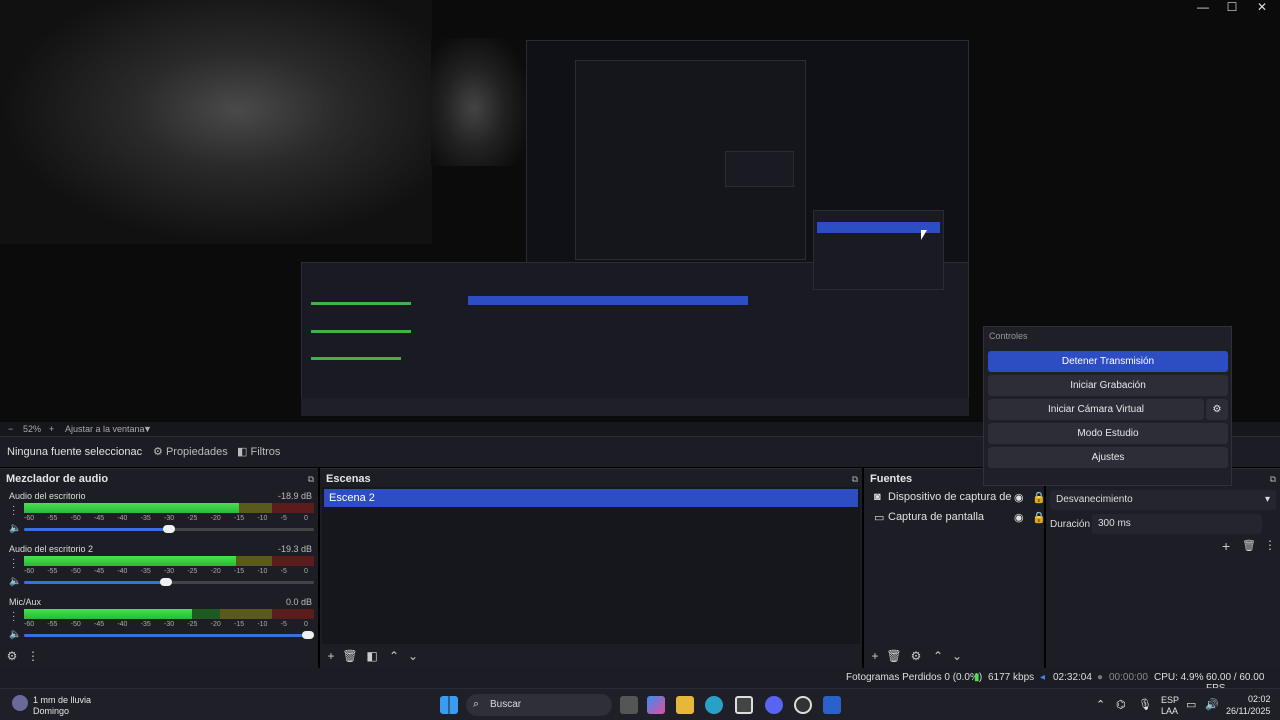 The image size is (1280, 720). I want to click on transition-select: Desvanecimiento ▾, so click(1163, 500).